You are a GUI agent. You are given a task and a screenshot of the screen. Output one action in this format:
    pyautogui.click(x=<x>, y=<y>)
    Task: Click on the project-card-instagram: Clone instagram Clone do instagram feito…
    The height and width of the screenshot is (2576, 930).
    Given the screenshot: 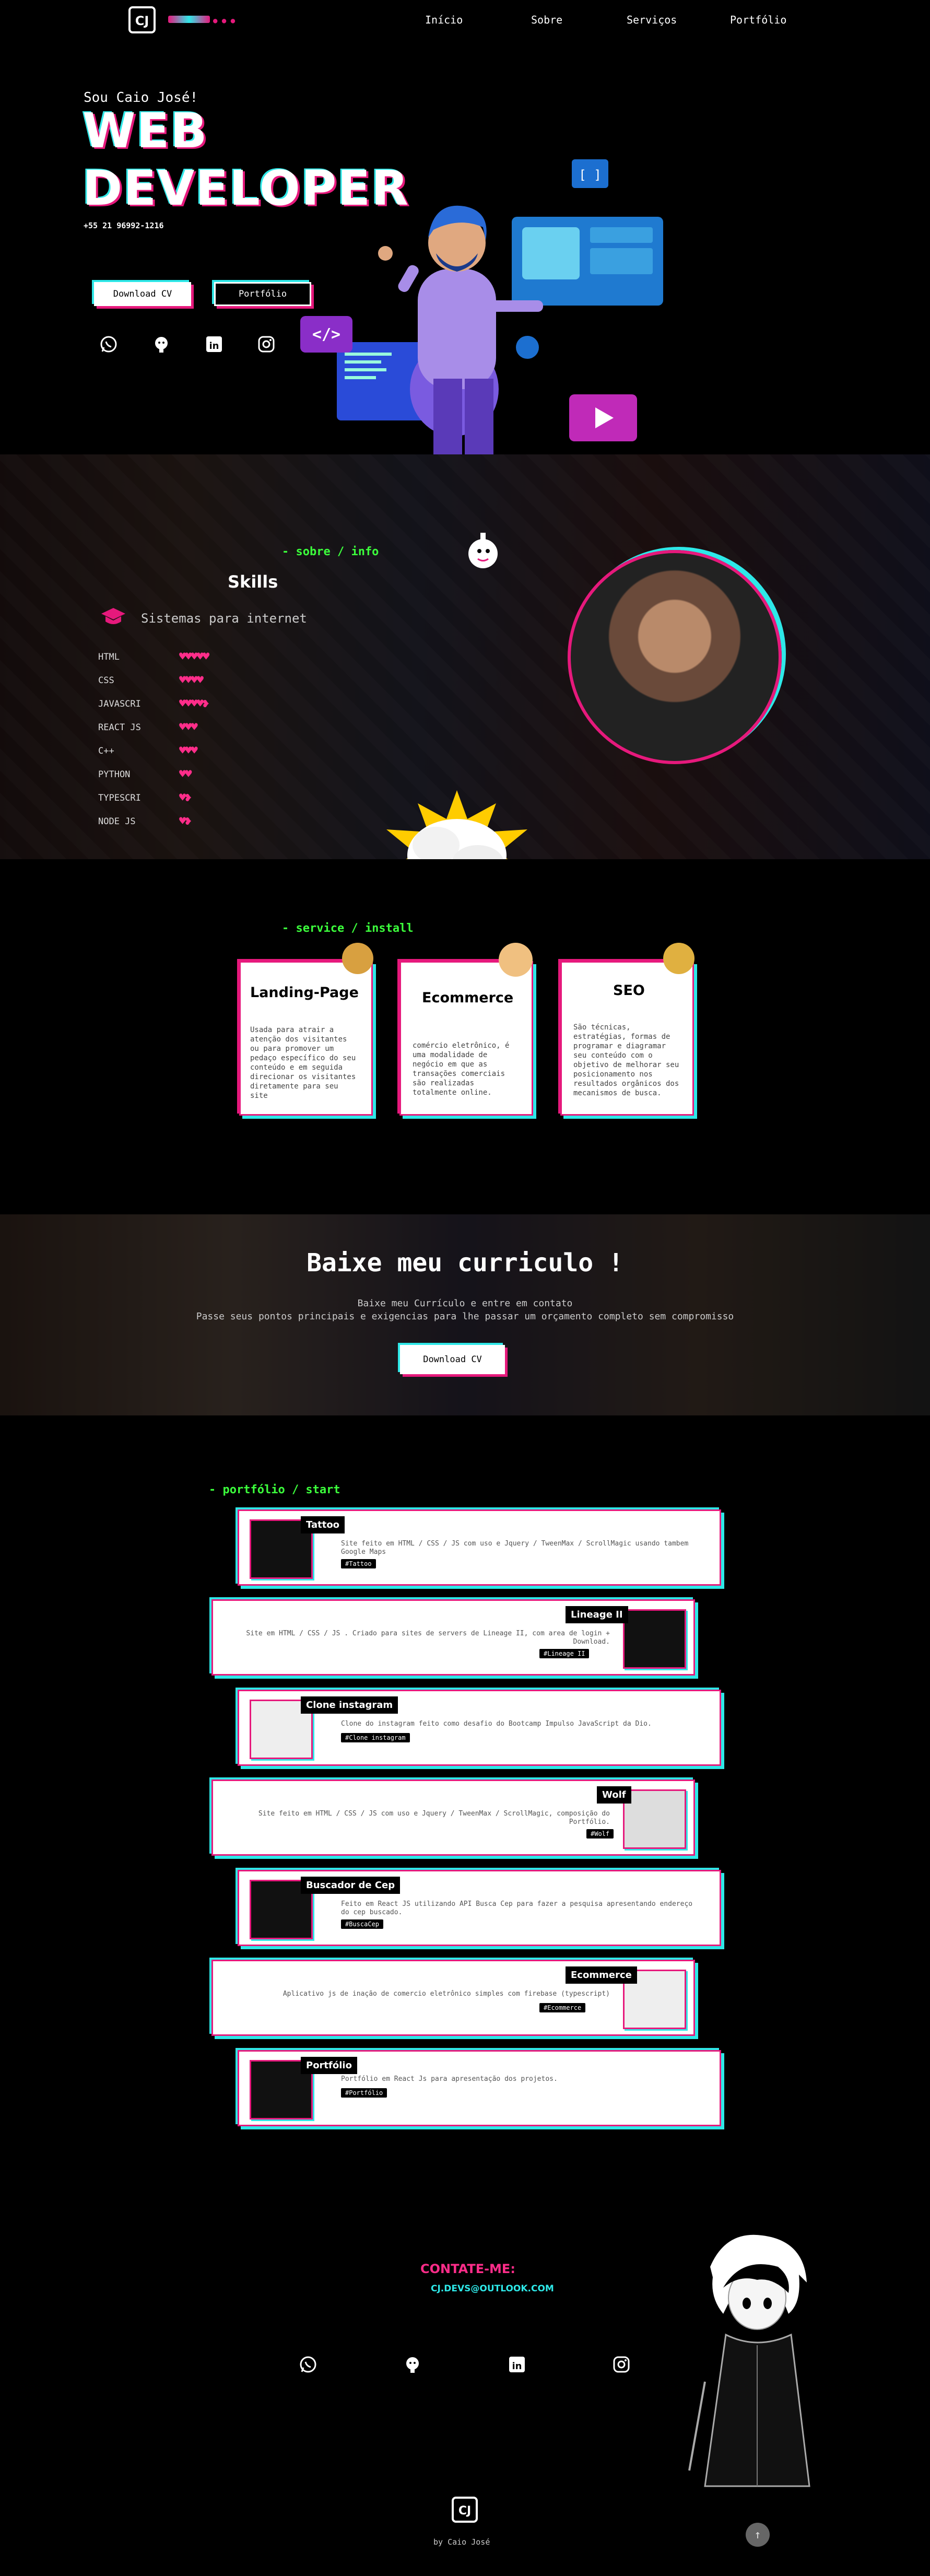 What is the action you would take?
    pyautogui.click(x=479, y=1728)
    